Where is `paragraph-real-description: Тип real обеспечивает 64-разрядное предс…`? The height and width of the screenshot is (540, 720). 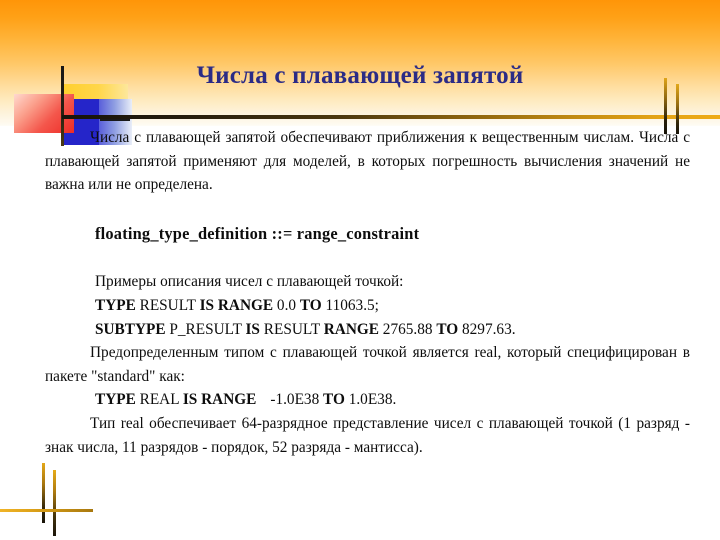 paragraph-real-description: Тип real обеспечивает 64-разрядное предс… is located at coordinates (367, 435).